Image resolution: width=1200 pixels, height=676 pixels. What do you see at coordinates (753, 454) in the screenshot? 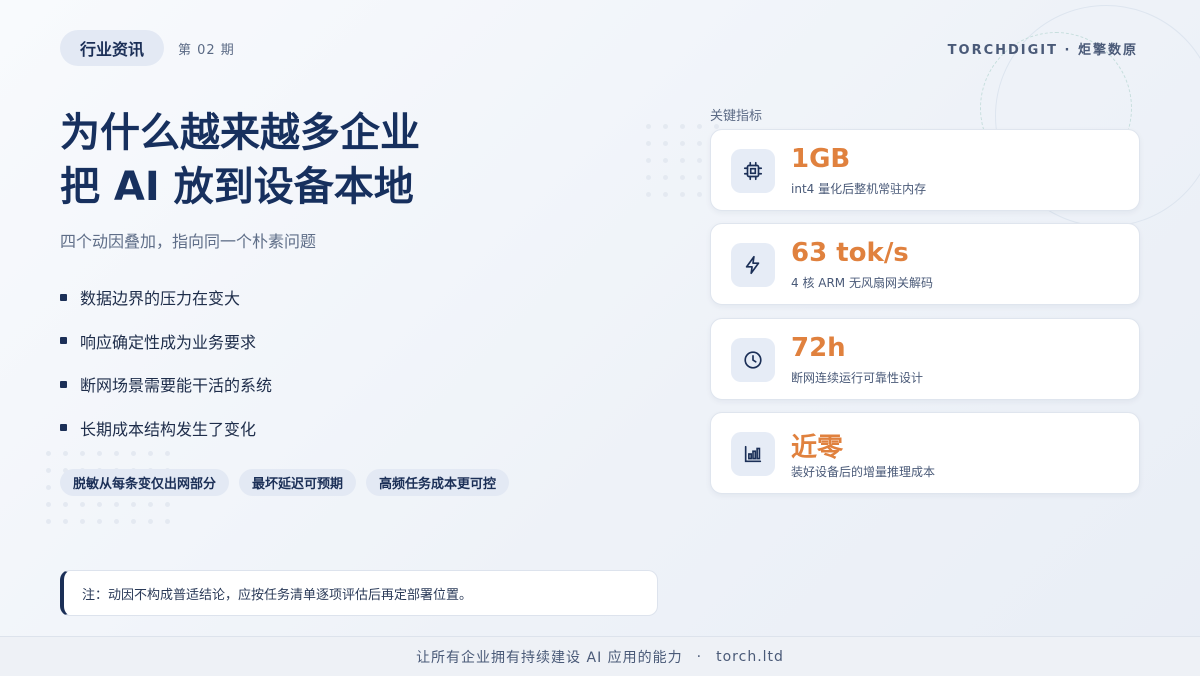
I see `bar-chart-icon` at bounding box center [753, 454].